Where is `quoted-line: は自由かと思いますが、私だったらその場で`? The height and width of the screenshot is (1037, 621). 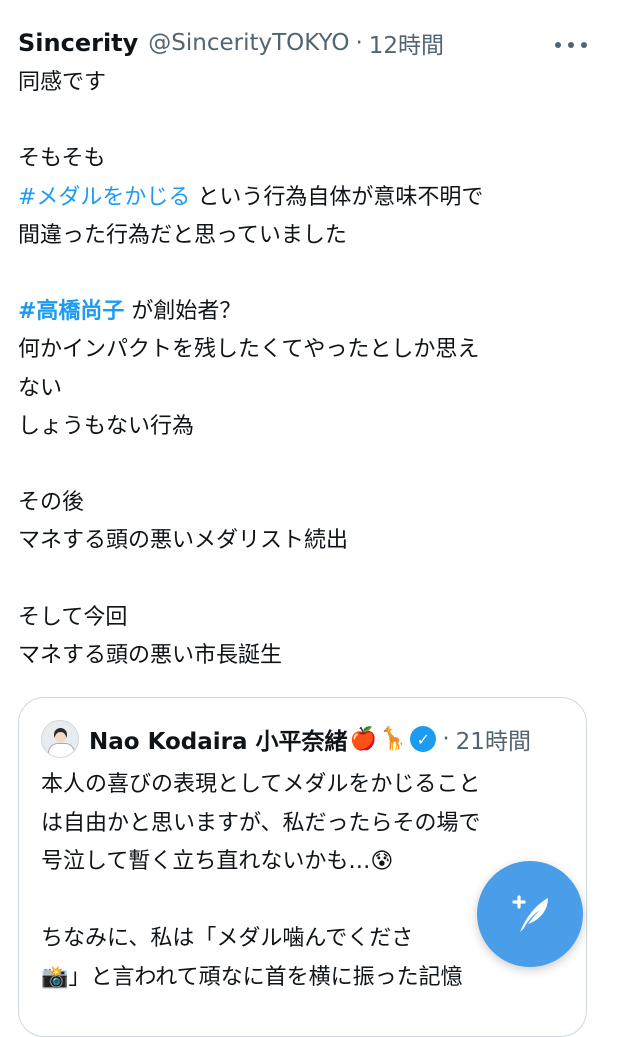
quoted-line: は自由かと思いますが、私だったらその場で is located at coordinates (261, 823).